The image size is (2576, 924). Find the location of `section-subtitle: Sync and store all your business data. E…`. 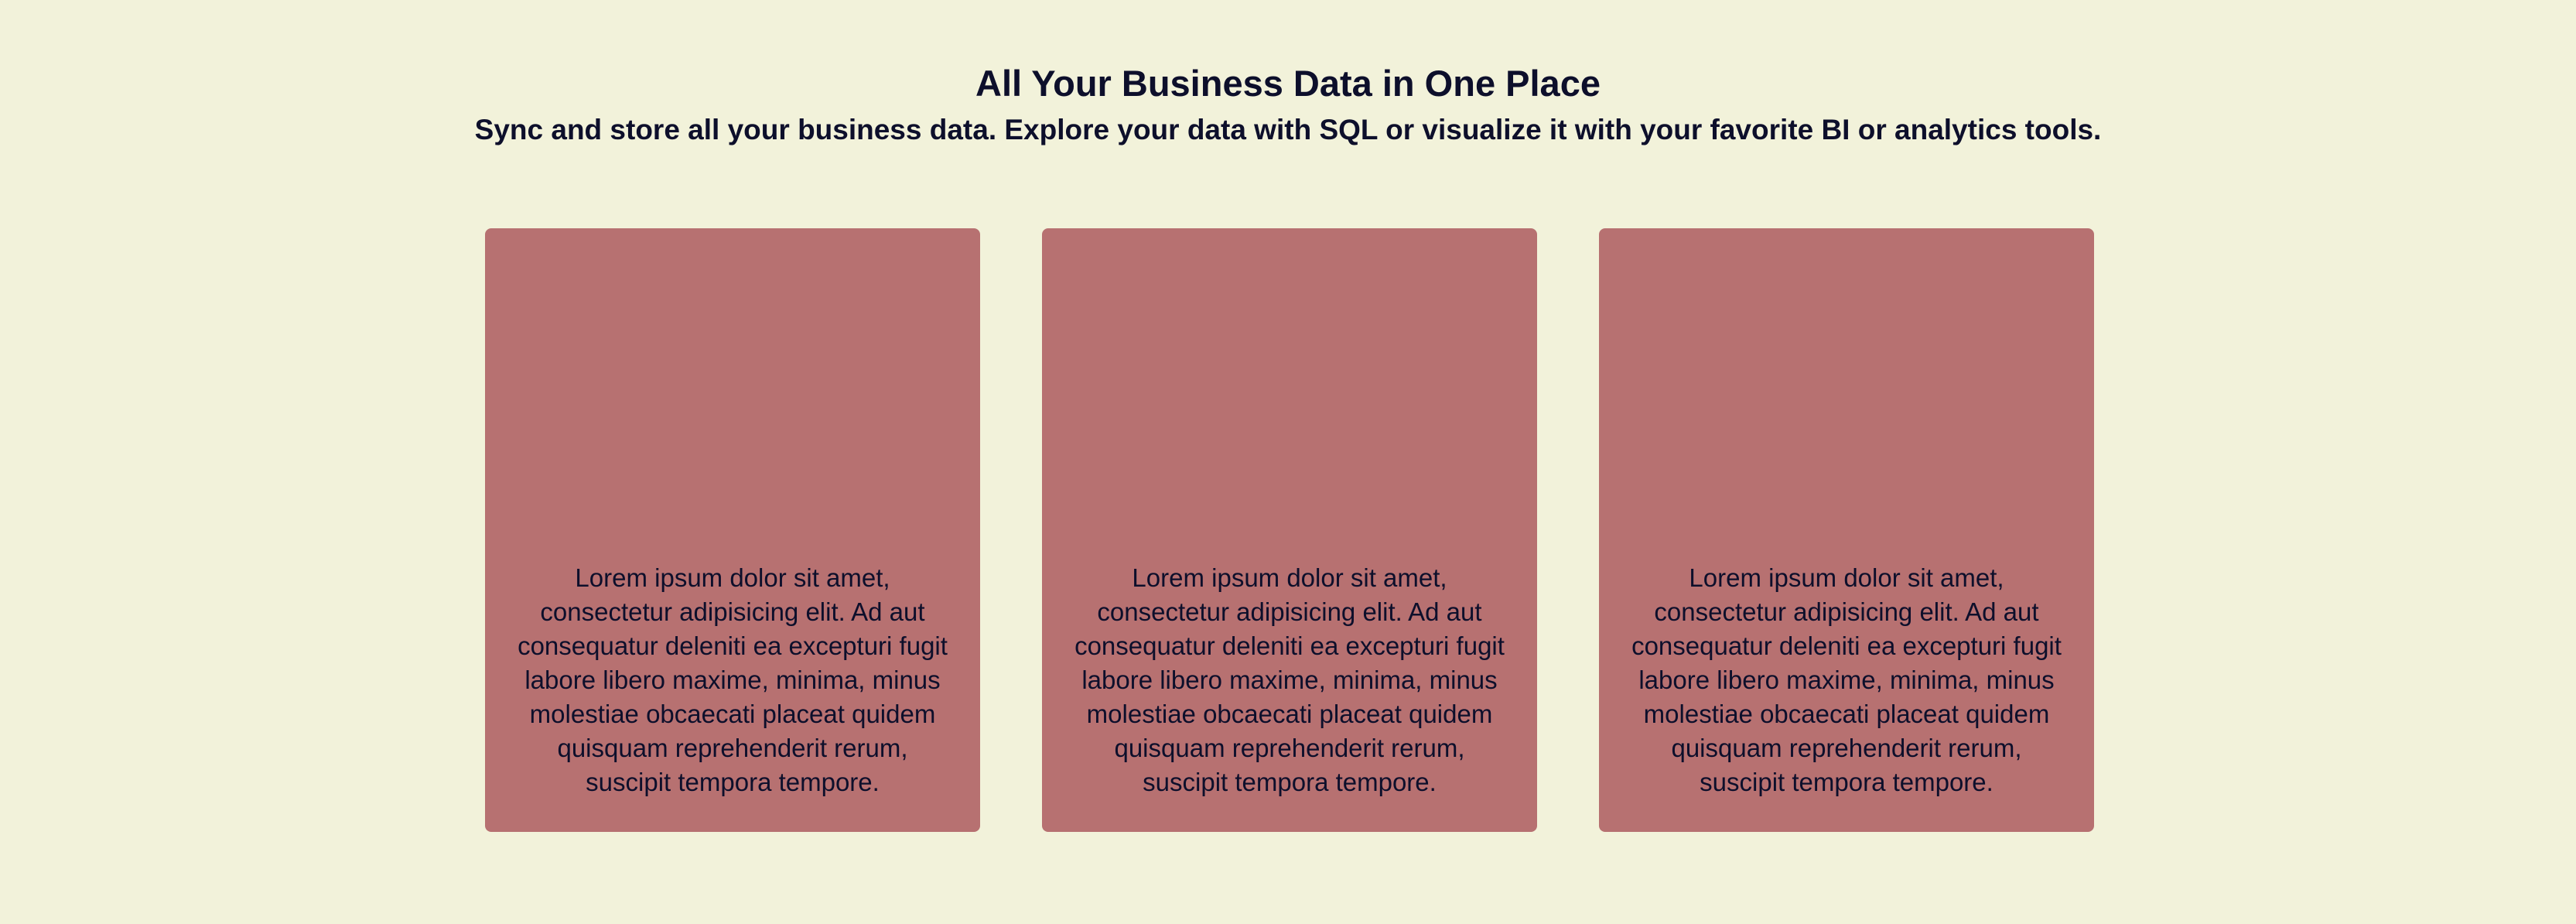

section-subtitle: Sync and store all your business data. E… is located at coordinates (1288, 129).